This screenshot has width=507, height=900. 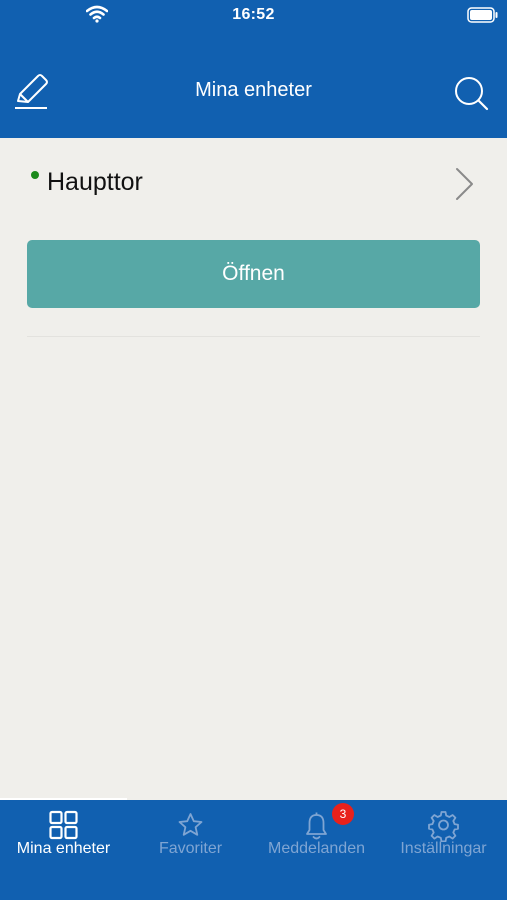 What do you see at coordinates (190, 824) in the screenshot?
I see `star-icon` at bounding box center [190, 824].